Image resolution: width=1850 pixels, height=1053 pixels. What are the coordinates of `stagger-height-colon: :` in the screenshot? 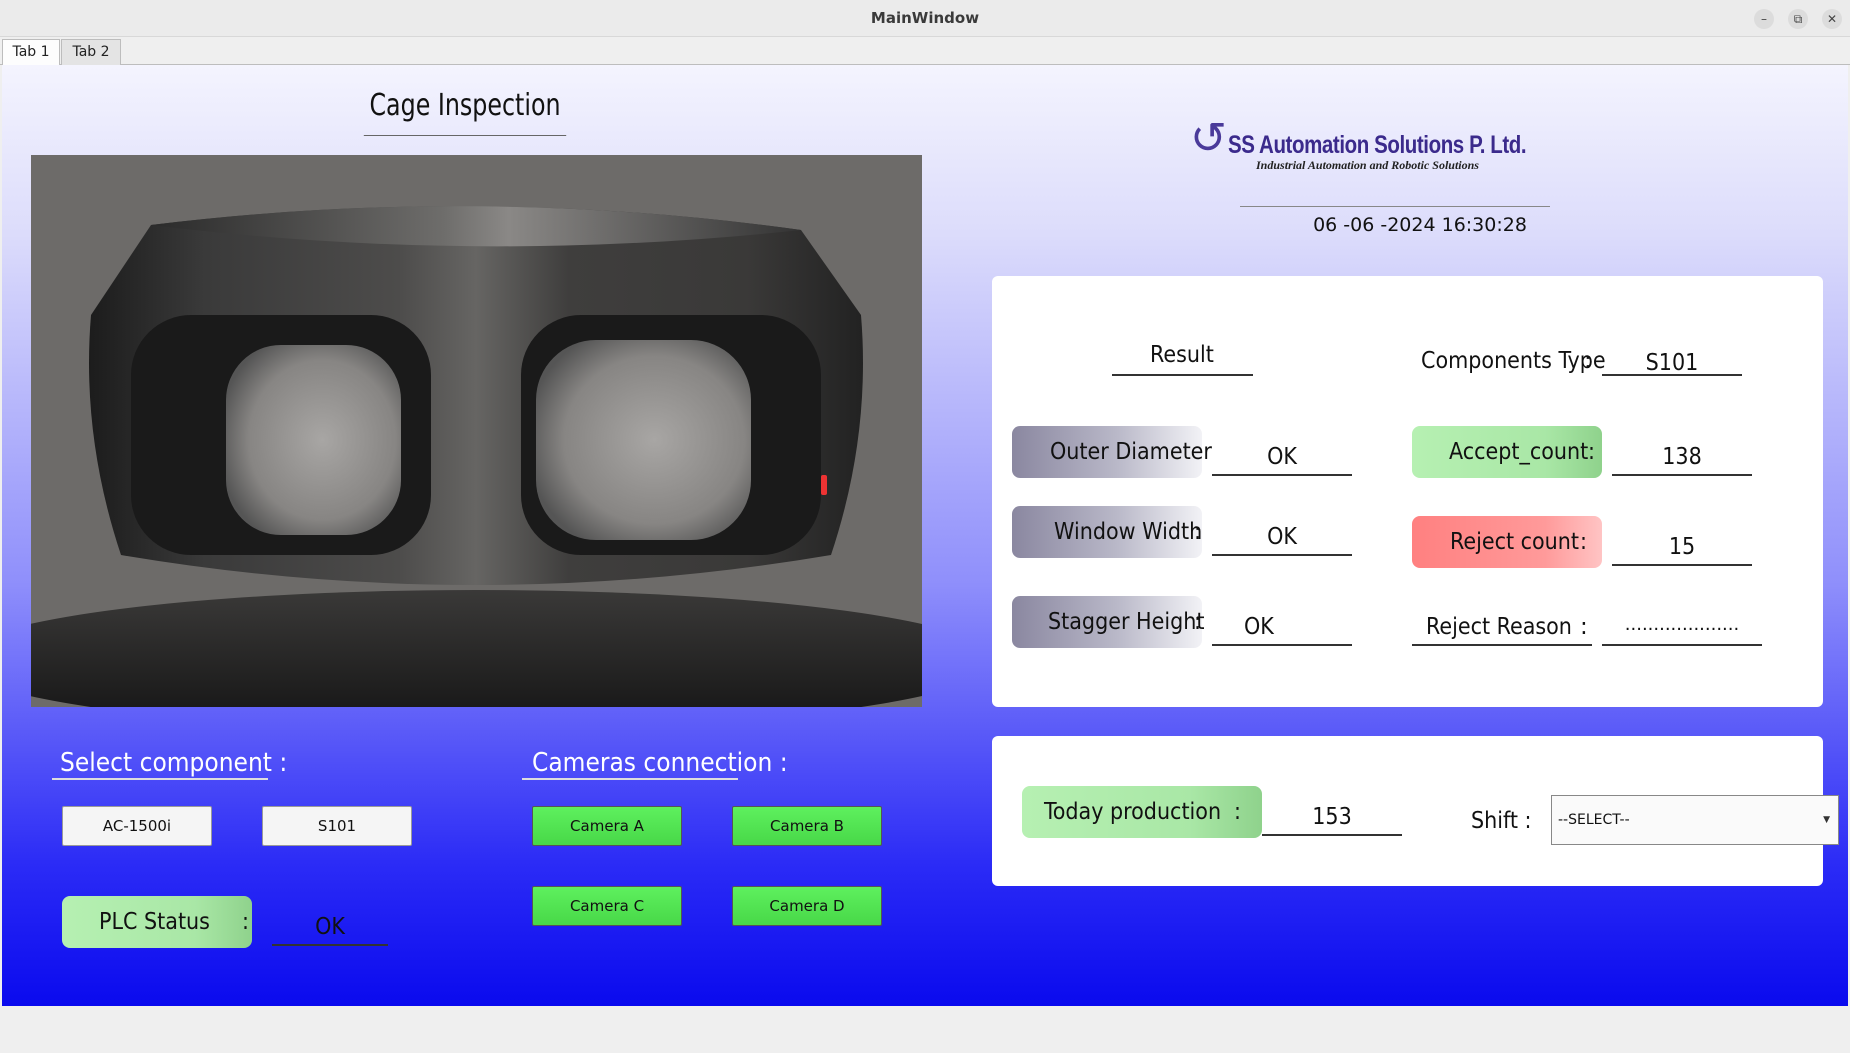 It's located at (1197, 622).